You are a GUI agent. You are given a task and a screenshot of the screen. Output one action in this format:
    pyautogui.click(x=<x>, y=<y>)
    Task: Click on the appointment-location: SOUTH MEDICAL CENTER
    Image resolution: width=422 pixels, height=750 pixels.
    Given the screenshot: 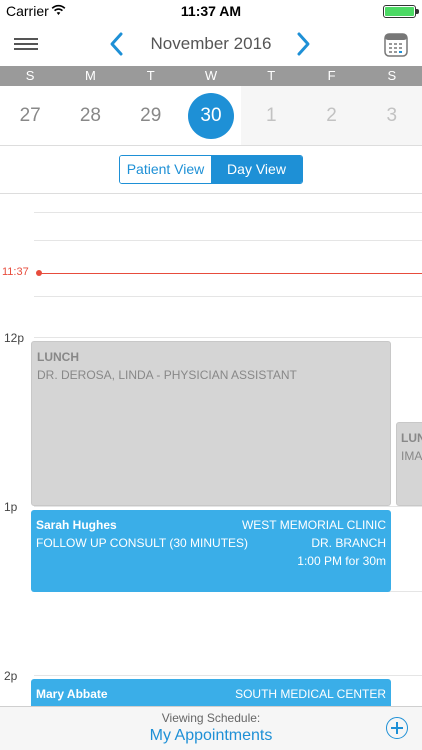 What is the action you would take?
    pyautogui.click(x=310, y=694)
    